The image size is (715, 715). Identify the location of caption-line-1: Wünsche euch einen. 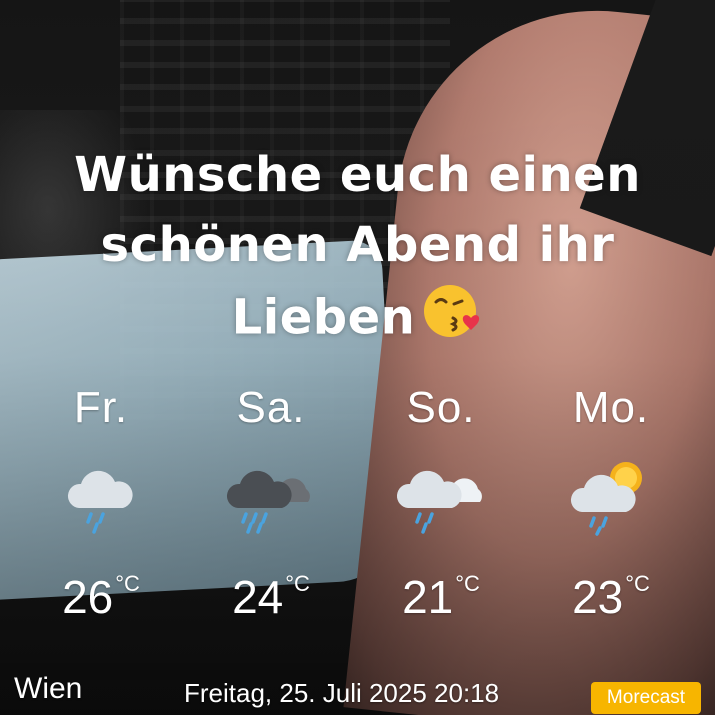
(357, 175).